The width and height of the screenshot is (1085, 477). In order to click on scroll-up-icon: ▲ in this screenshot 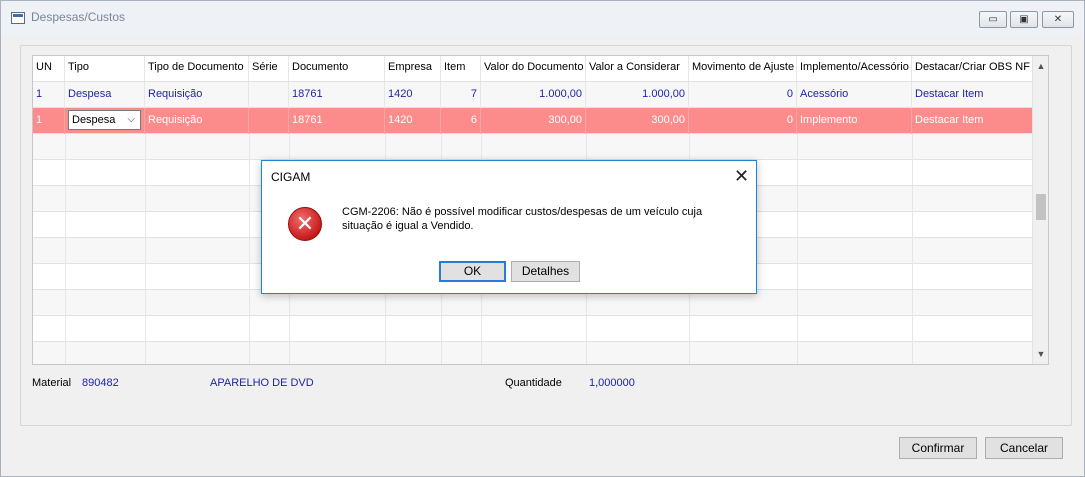, I will do `click(1041, 66)`.